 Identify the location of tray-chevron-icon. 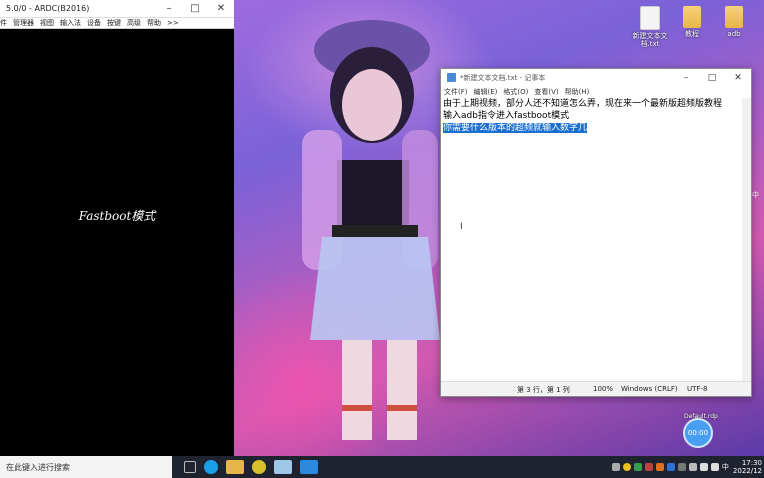
(692, 467).